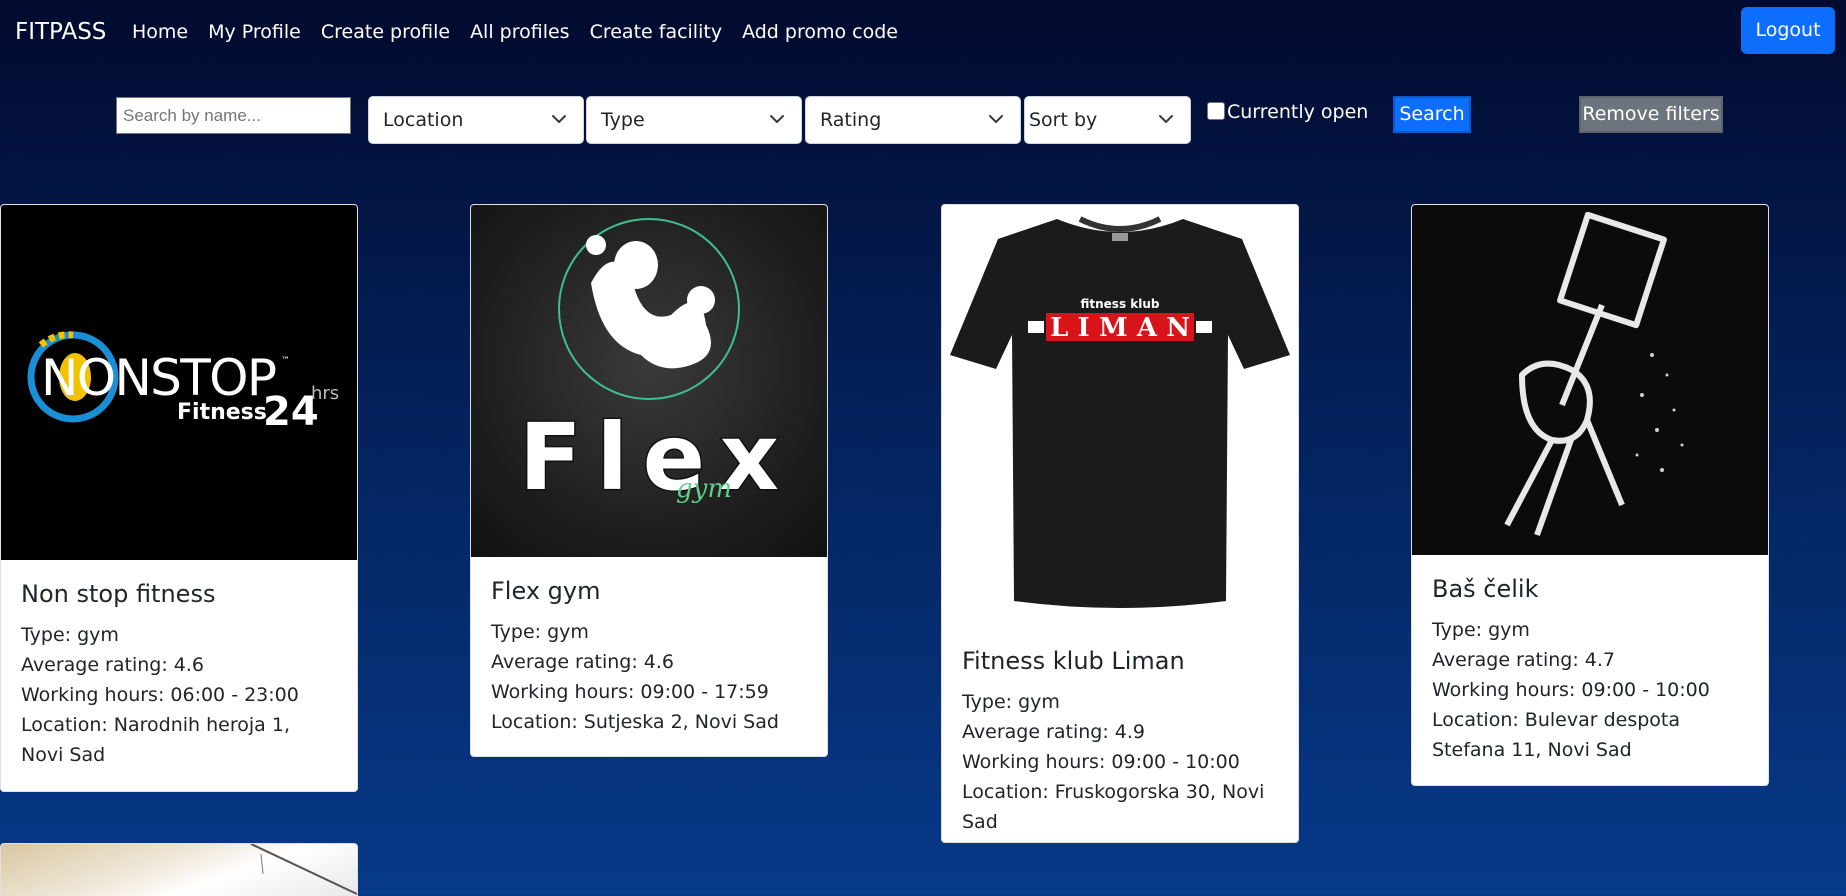  What do you see at coordinates (1485, 589) in the screenshot?
I see `facility-name: Baš čelik` at bounding box center [1485, 589].